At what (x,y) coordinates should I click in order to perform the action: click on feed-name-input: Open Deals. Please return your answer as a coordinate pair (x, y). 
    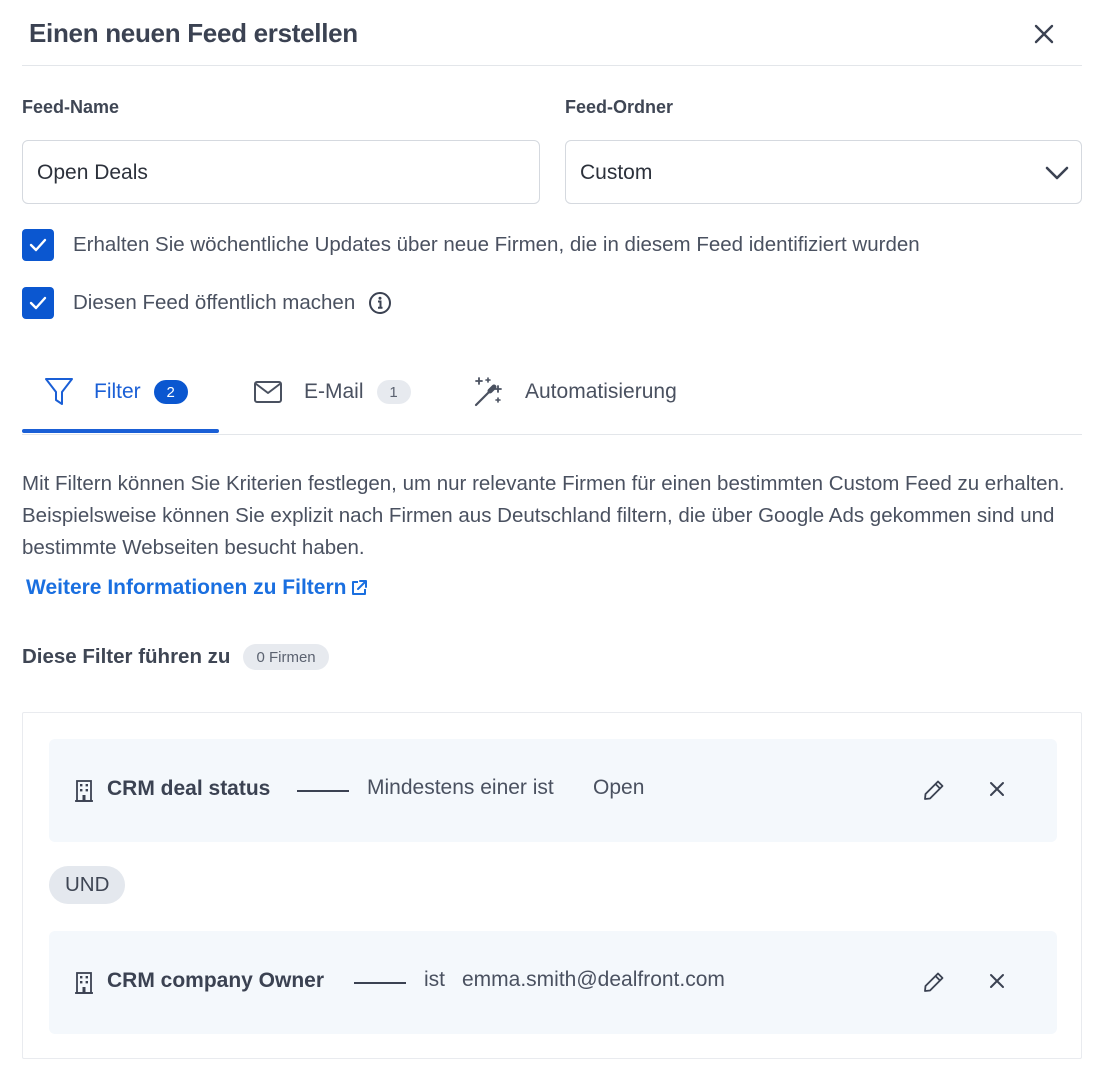
    Looking at the image, I should click on (281, 172).